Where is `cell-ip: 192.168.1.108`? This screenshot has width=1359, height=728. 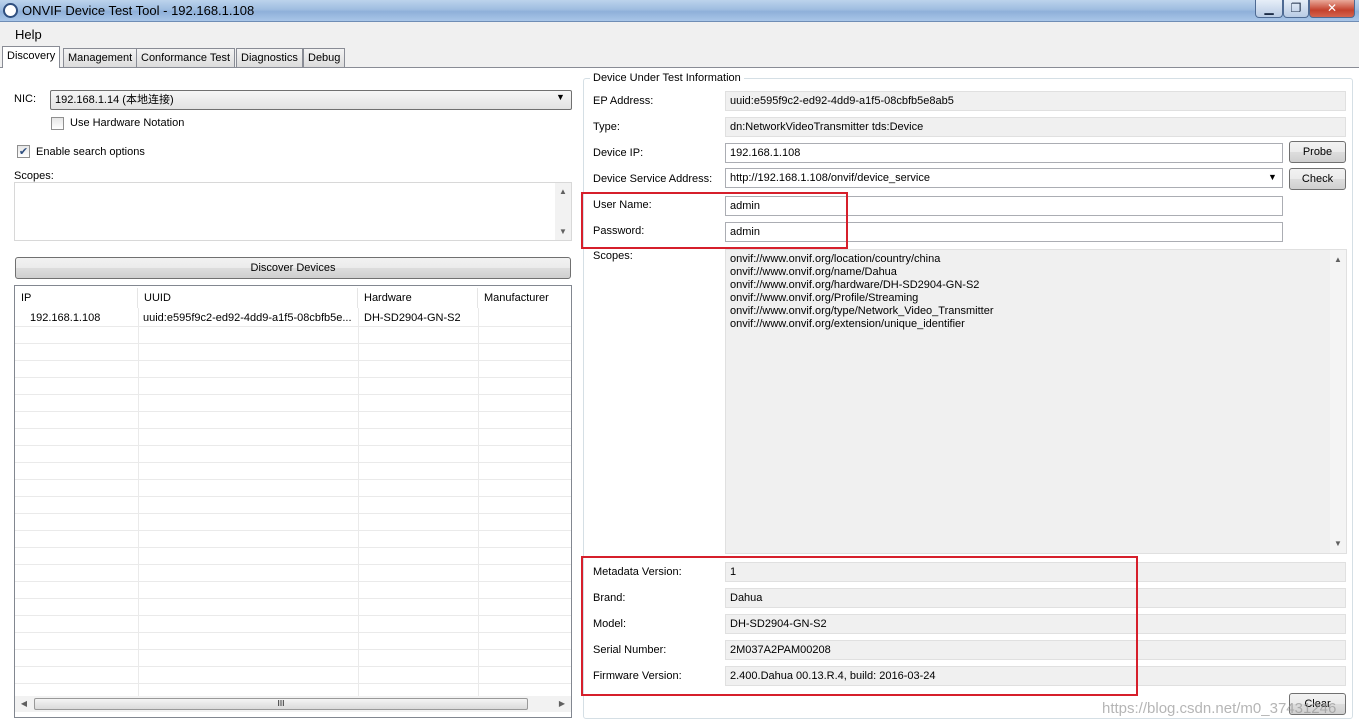
cell-ip: 192.168.1.108 is located at coordinates (65, 318).